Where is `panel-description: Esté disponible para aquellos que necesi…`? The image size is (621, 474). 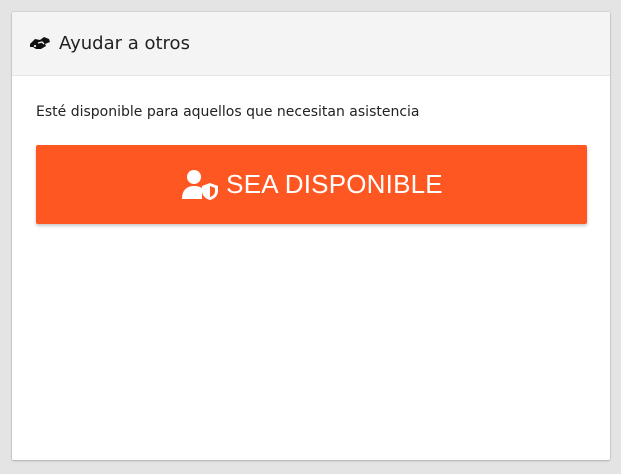 panel-description: Esté disponible para aquellos que necesi… is located at coordinates (228, 112).